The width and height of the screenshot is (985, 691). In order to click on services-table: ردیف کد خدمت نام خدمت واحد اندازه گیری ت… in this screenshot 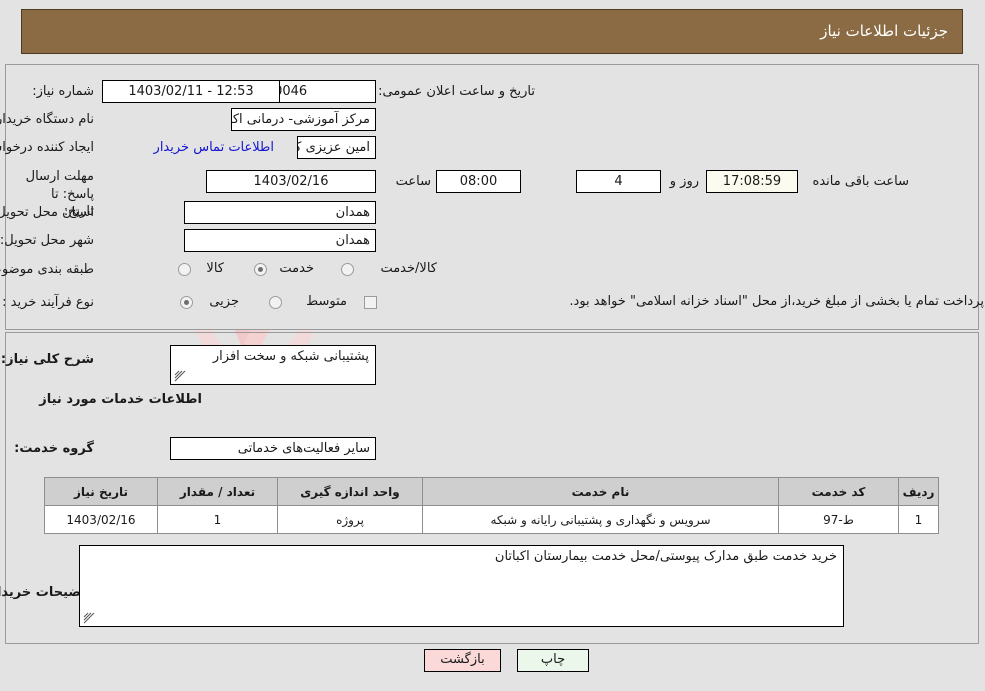, I will do `click(492, 505)`.